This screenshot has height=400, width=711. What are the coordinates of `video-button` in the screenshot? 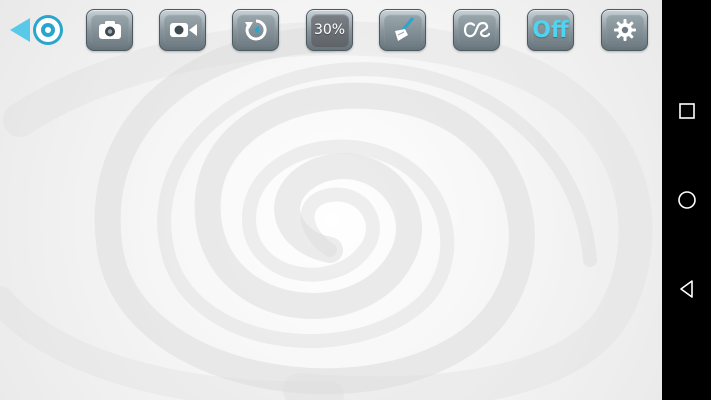 It's located at (182, 30).